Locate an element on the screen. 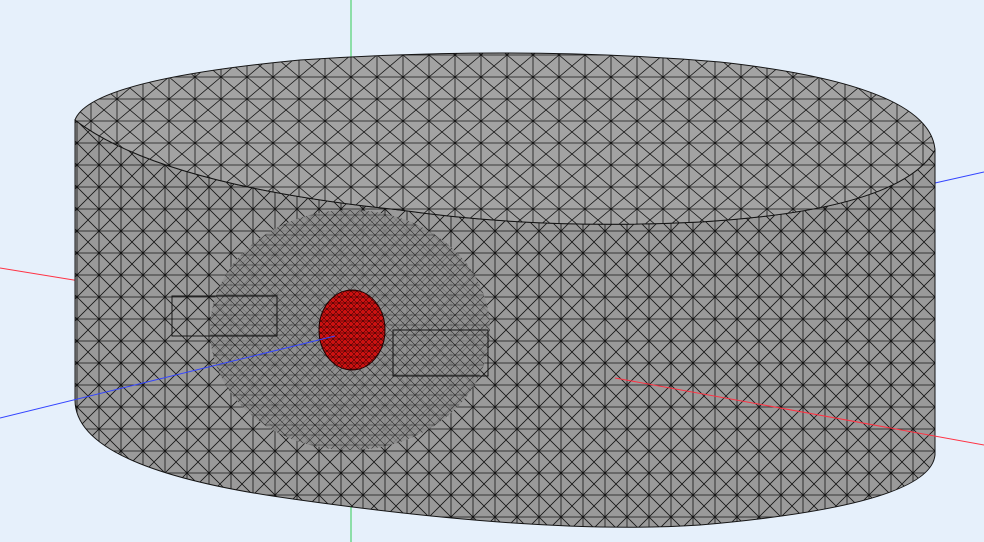 The height and width of the screenshot is (542, 984). red-sphere-inclusion is located at coordinates (352, 330).